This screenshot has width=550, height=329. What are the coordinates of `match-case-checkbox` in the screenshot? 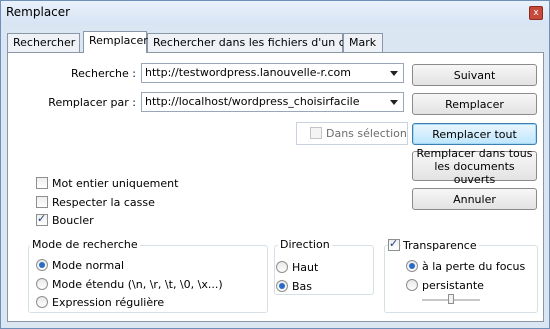 It's located at (42, 202).